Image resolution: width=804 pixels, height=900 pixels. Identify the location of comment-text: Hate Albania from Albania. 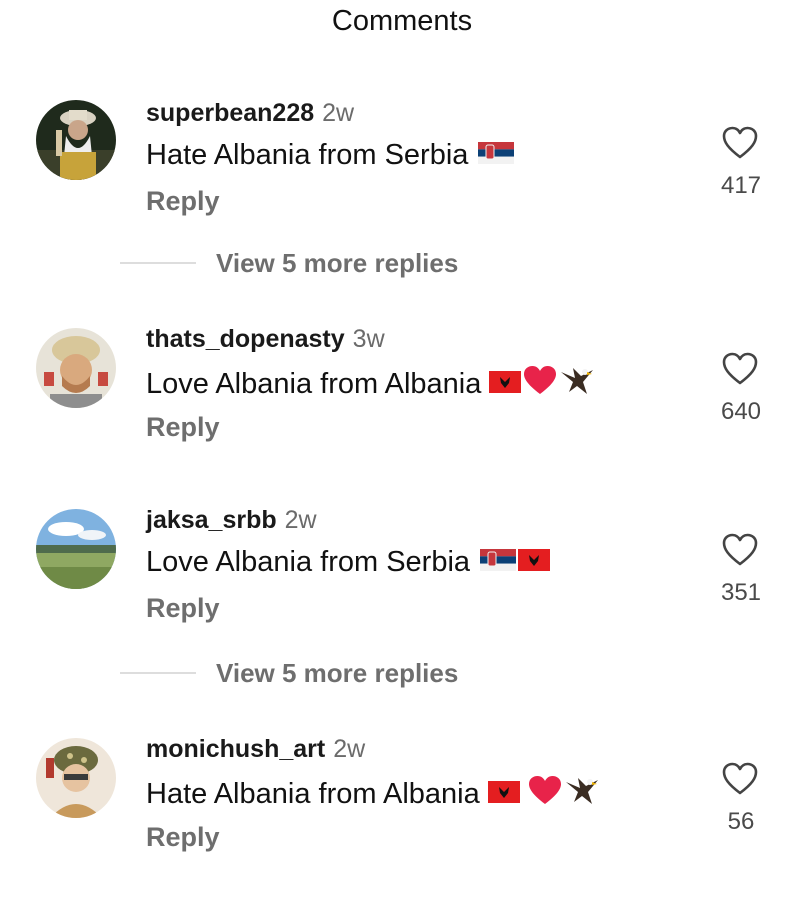
(373, 794).